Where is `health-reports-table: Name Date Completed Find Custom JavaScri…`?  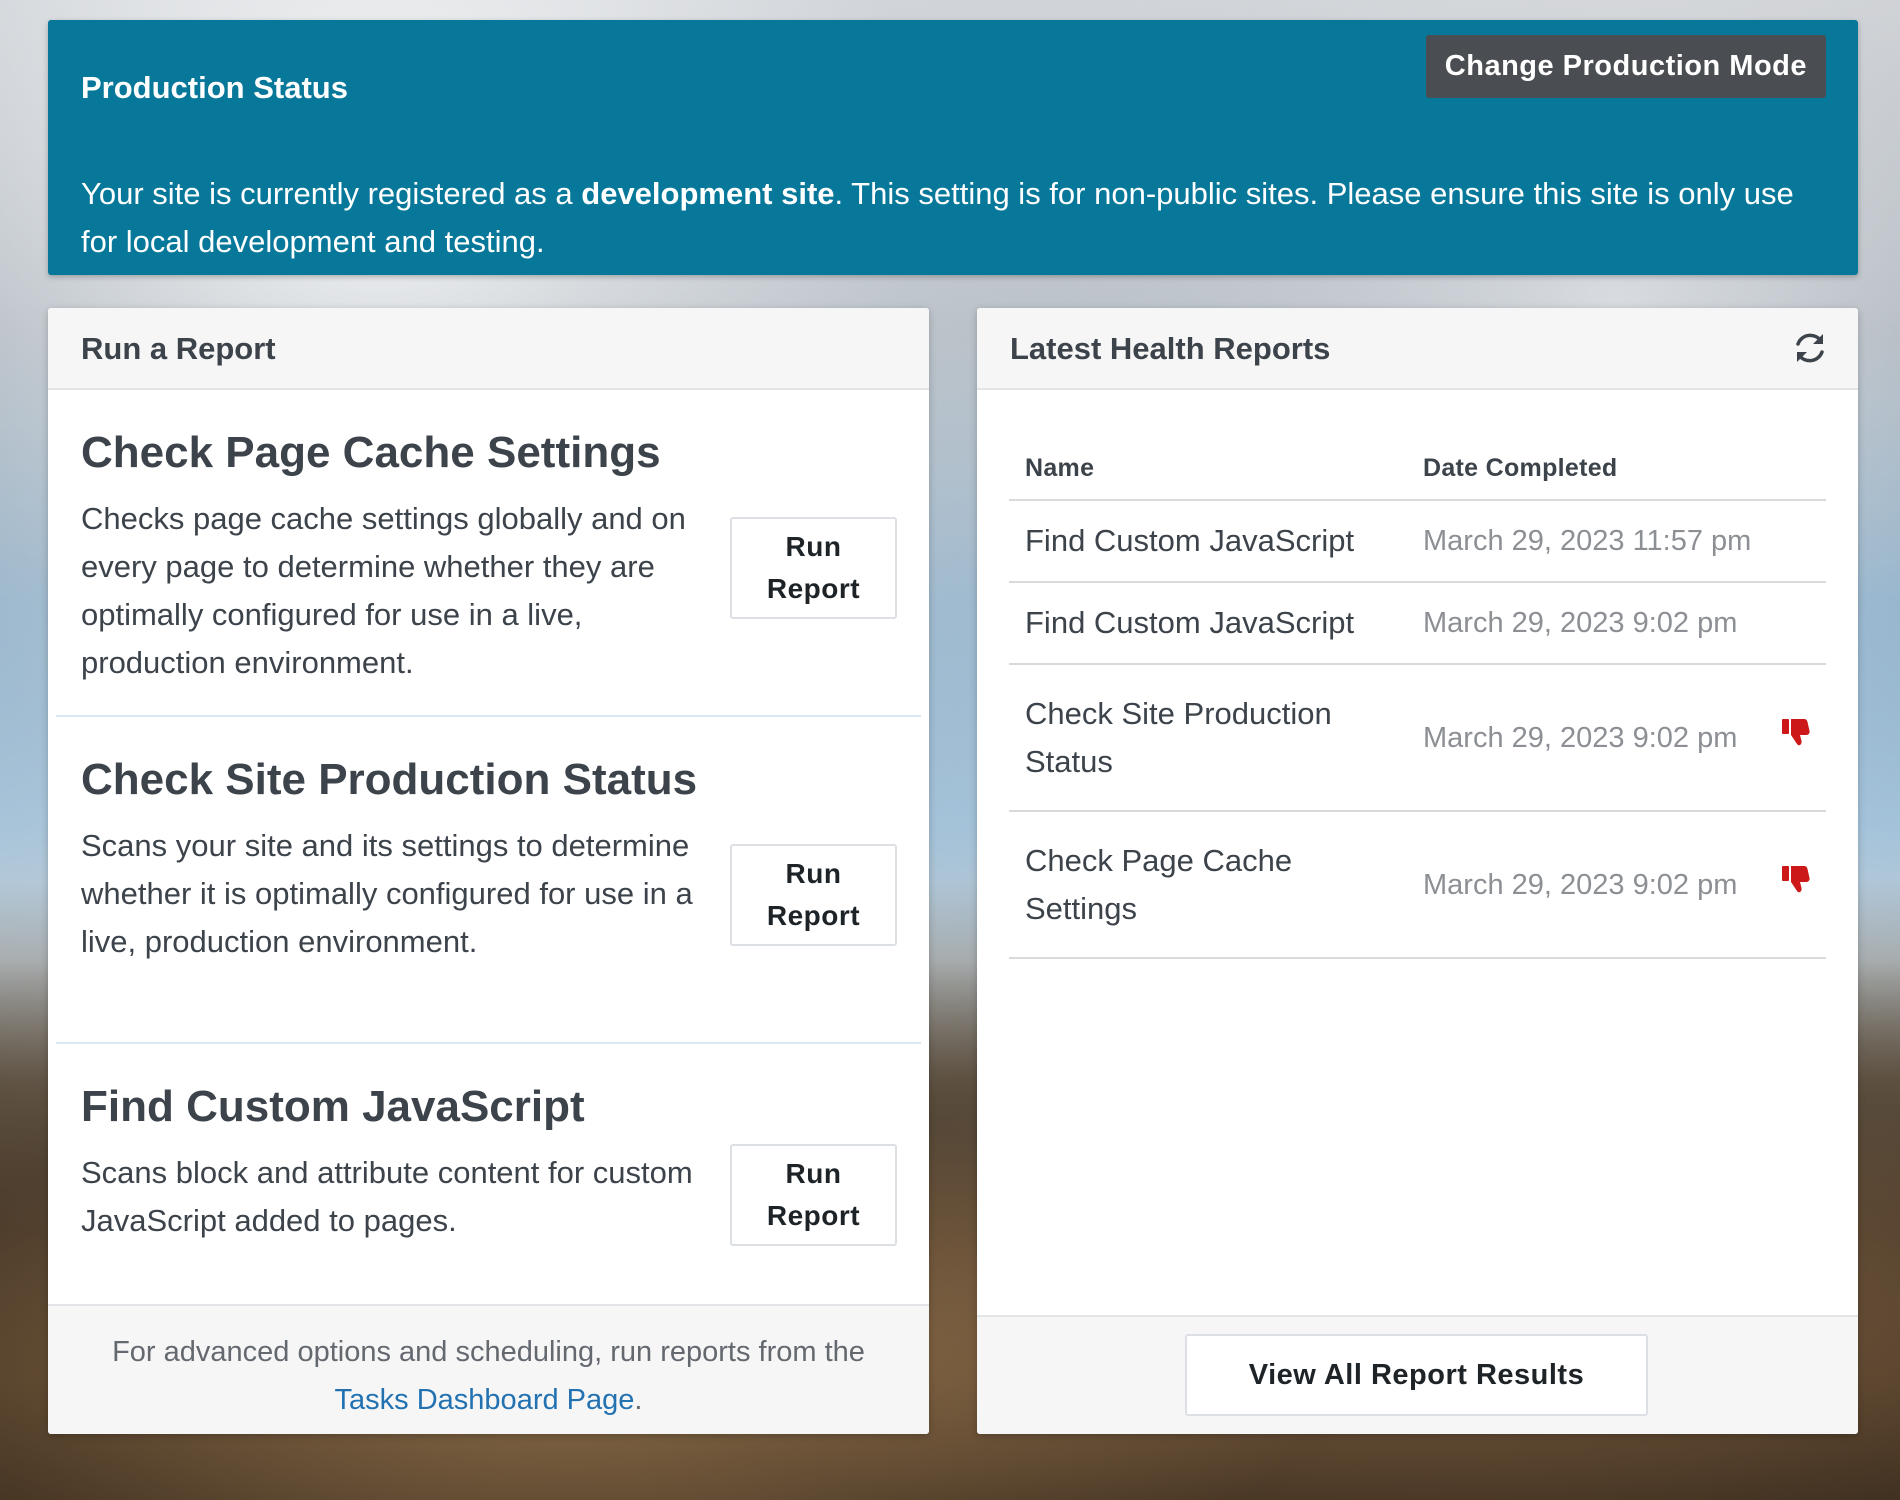 health-reports-table: Name Date Completed Find Custom JavaScri… is located at coordinates (1417, 698).